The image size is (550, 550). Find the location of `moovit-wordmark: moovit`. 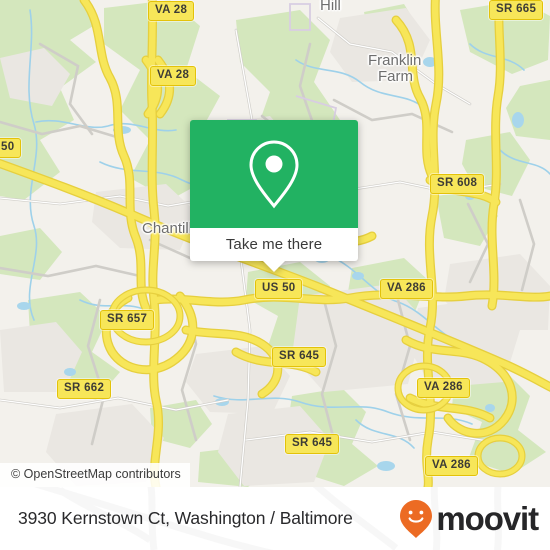

moovit-wordmark: moovit is located at coordinates (487, 518).